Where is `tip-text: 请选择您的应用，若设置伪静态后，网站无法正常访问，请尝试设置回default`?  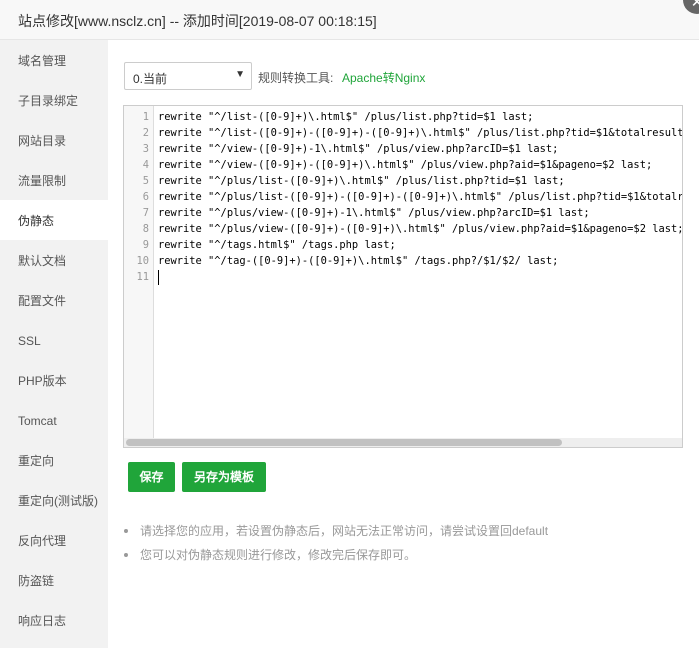 tip-text: 请选择您的应用，若设置伪静态后，网站无法正常访问，请尝试设置回default is located at coordinates (344, 531).